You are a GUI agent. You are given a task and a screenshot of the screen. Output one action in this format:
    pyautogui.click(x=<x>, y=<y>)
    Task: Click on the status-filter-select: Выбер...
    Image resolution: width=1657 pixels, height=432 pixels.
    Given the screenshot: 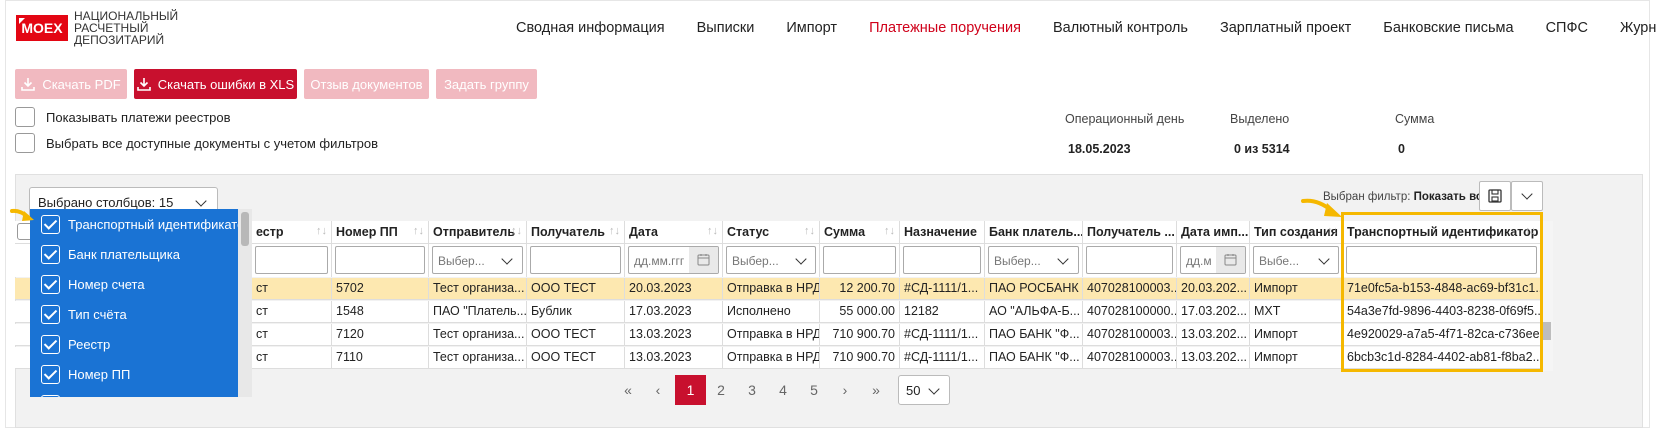 What is the action you would take?
    pyautogui.click(x=771, y=260)
    